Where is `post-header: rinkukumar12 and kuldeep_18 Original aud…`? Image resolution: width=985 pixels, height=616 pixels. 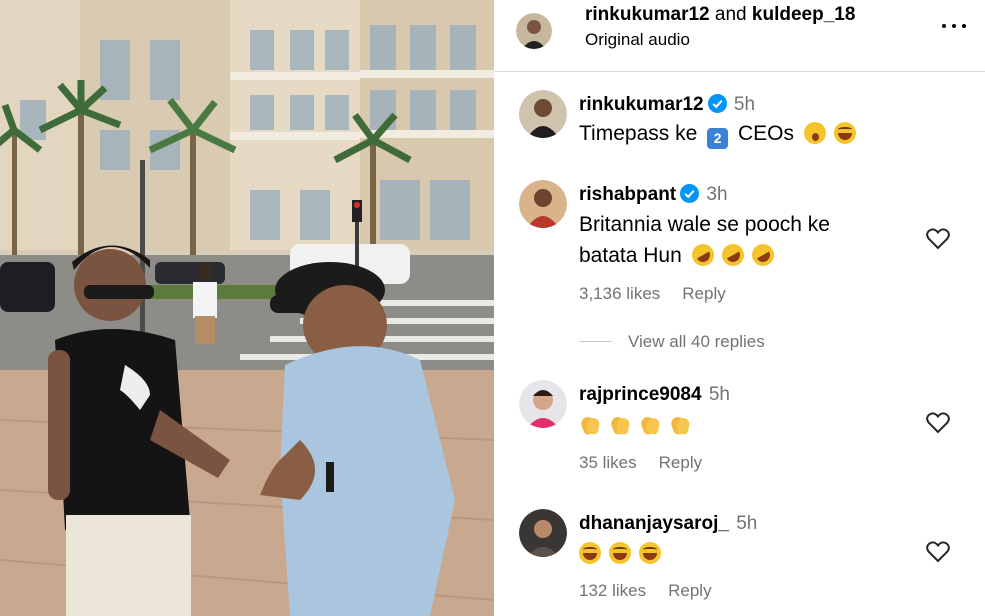
post-header: rinkukumar12 and kuldeep_18 Original aud… is located at coordinates (739, 36).